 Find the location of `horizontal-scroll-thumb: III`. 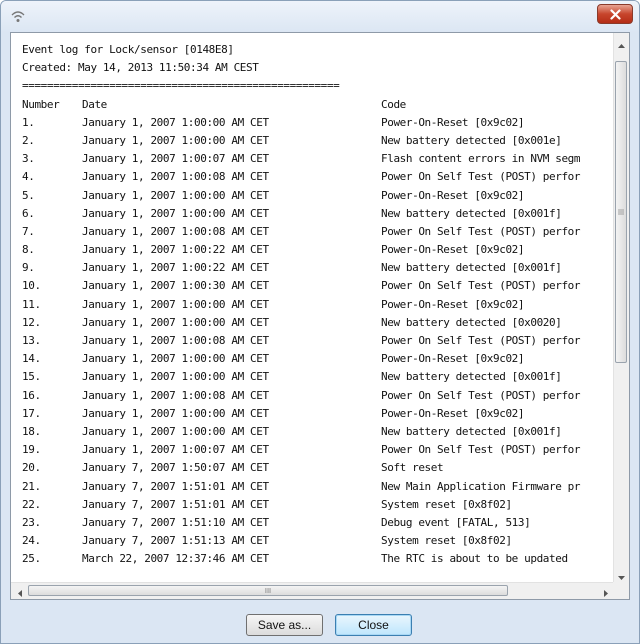

horizontal-scroll-thumb: III is located at coordinates (268, 590).